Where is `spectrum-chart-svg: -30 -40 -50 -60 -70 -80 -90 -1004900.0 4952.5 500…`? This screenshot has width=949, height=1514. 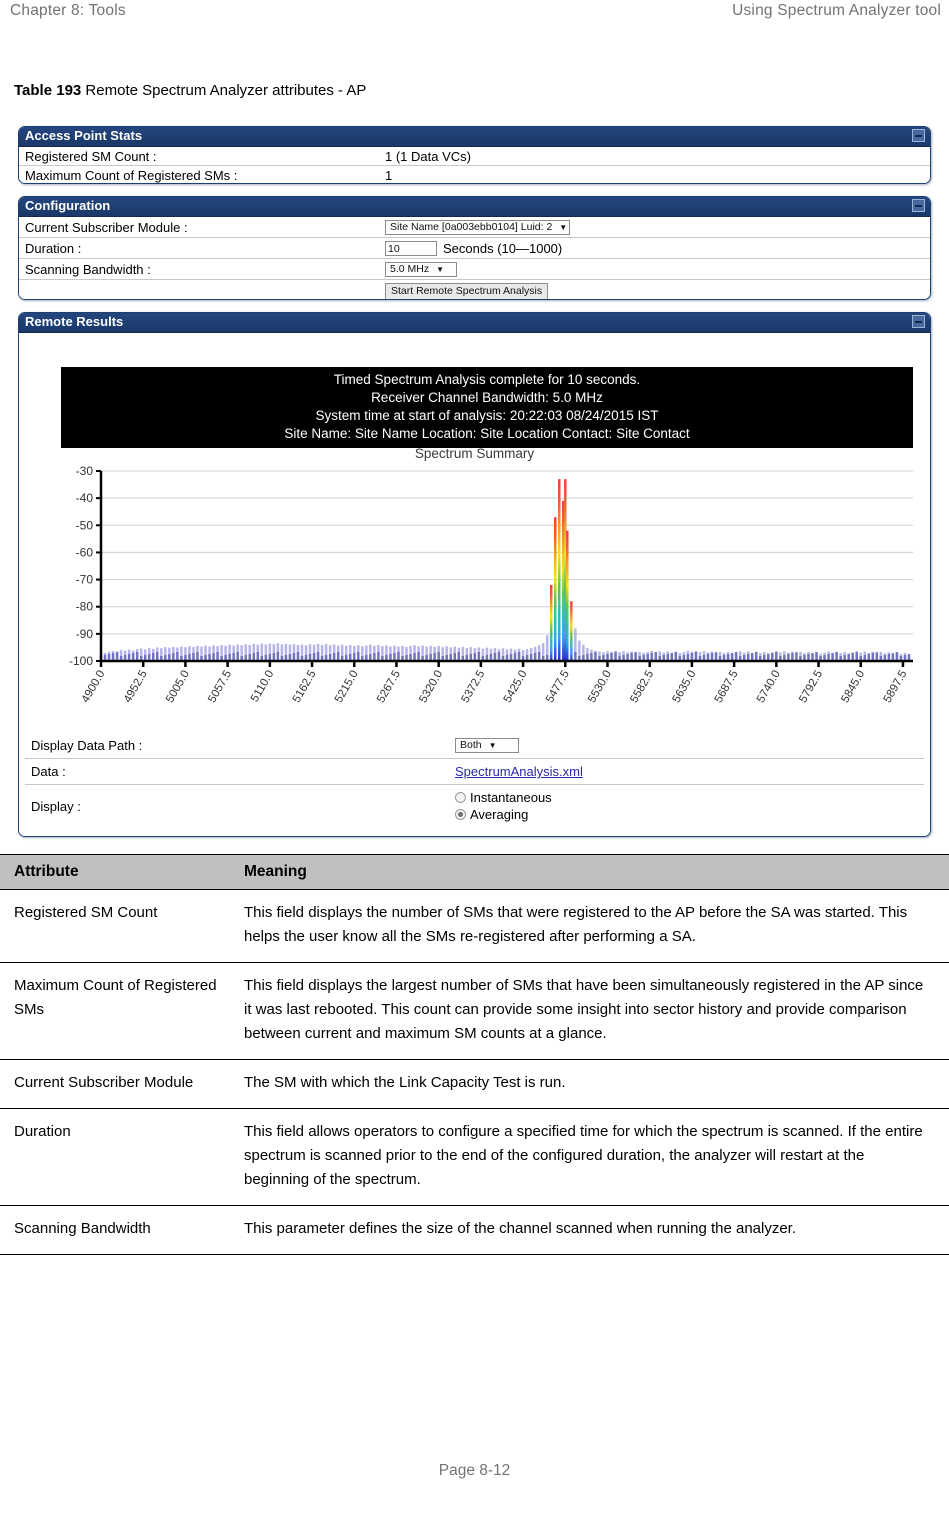
spectrum-chart-svg: -30 -40 -50 -60 -70 -80 -90 -1004900.0 4952.5 500… is located at coordinates (491, 584).